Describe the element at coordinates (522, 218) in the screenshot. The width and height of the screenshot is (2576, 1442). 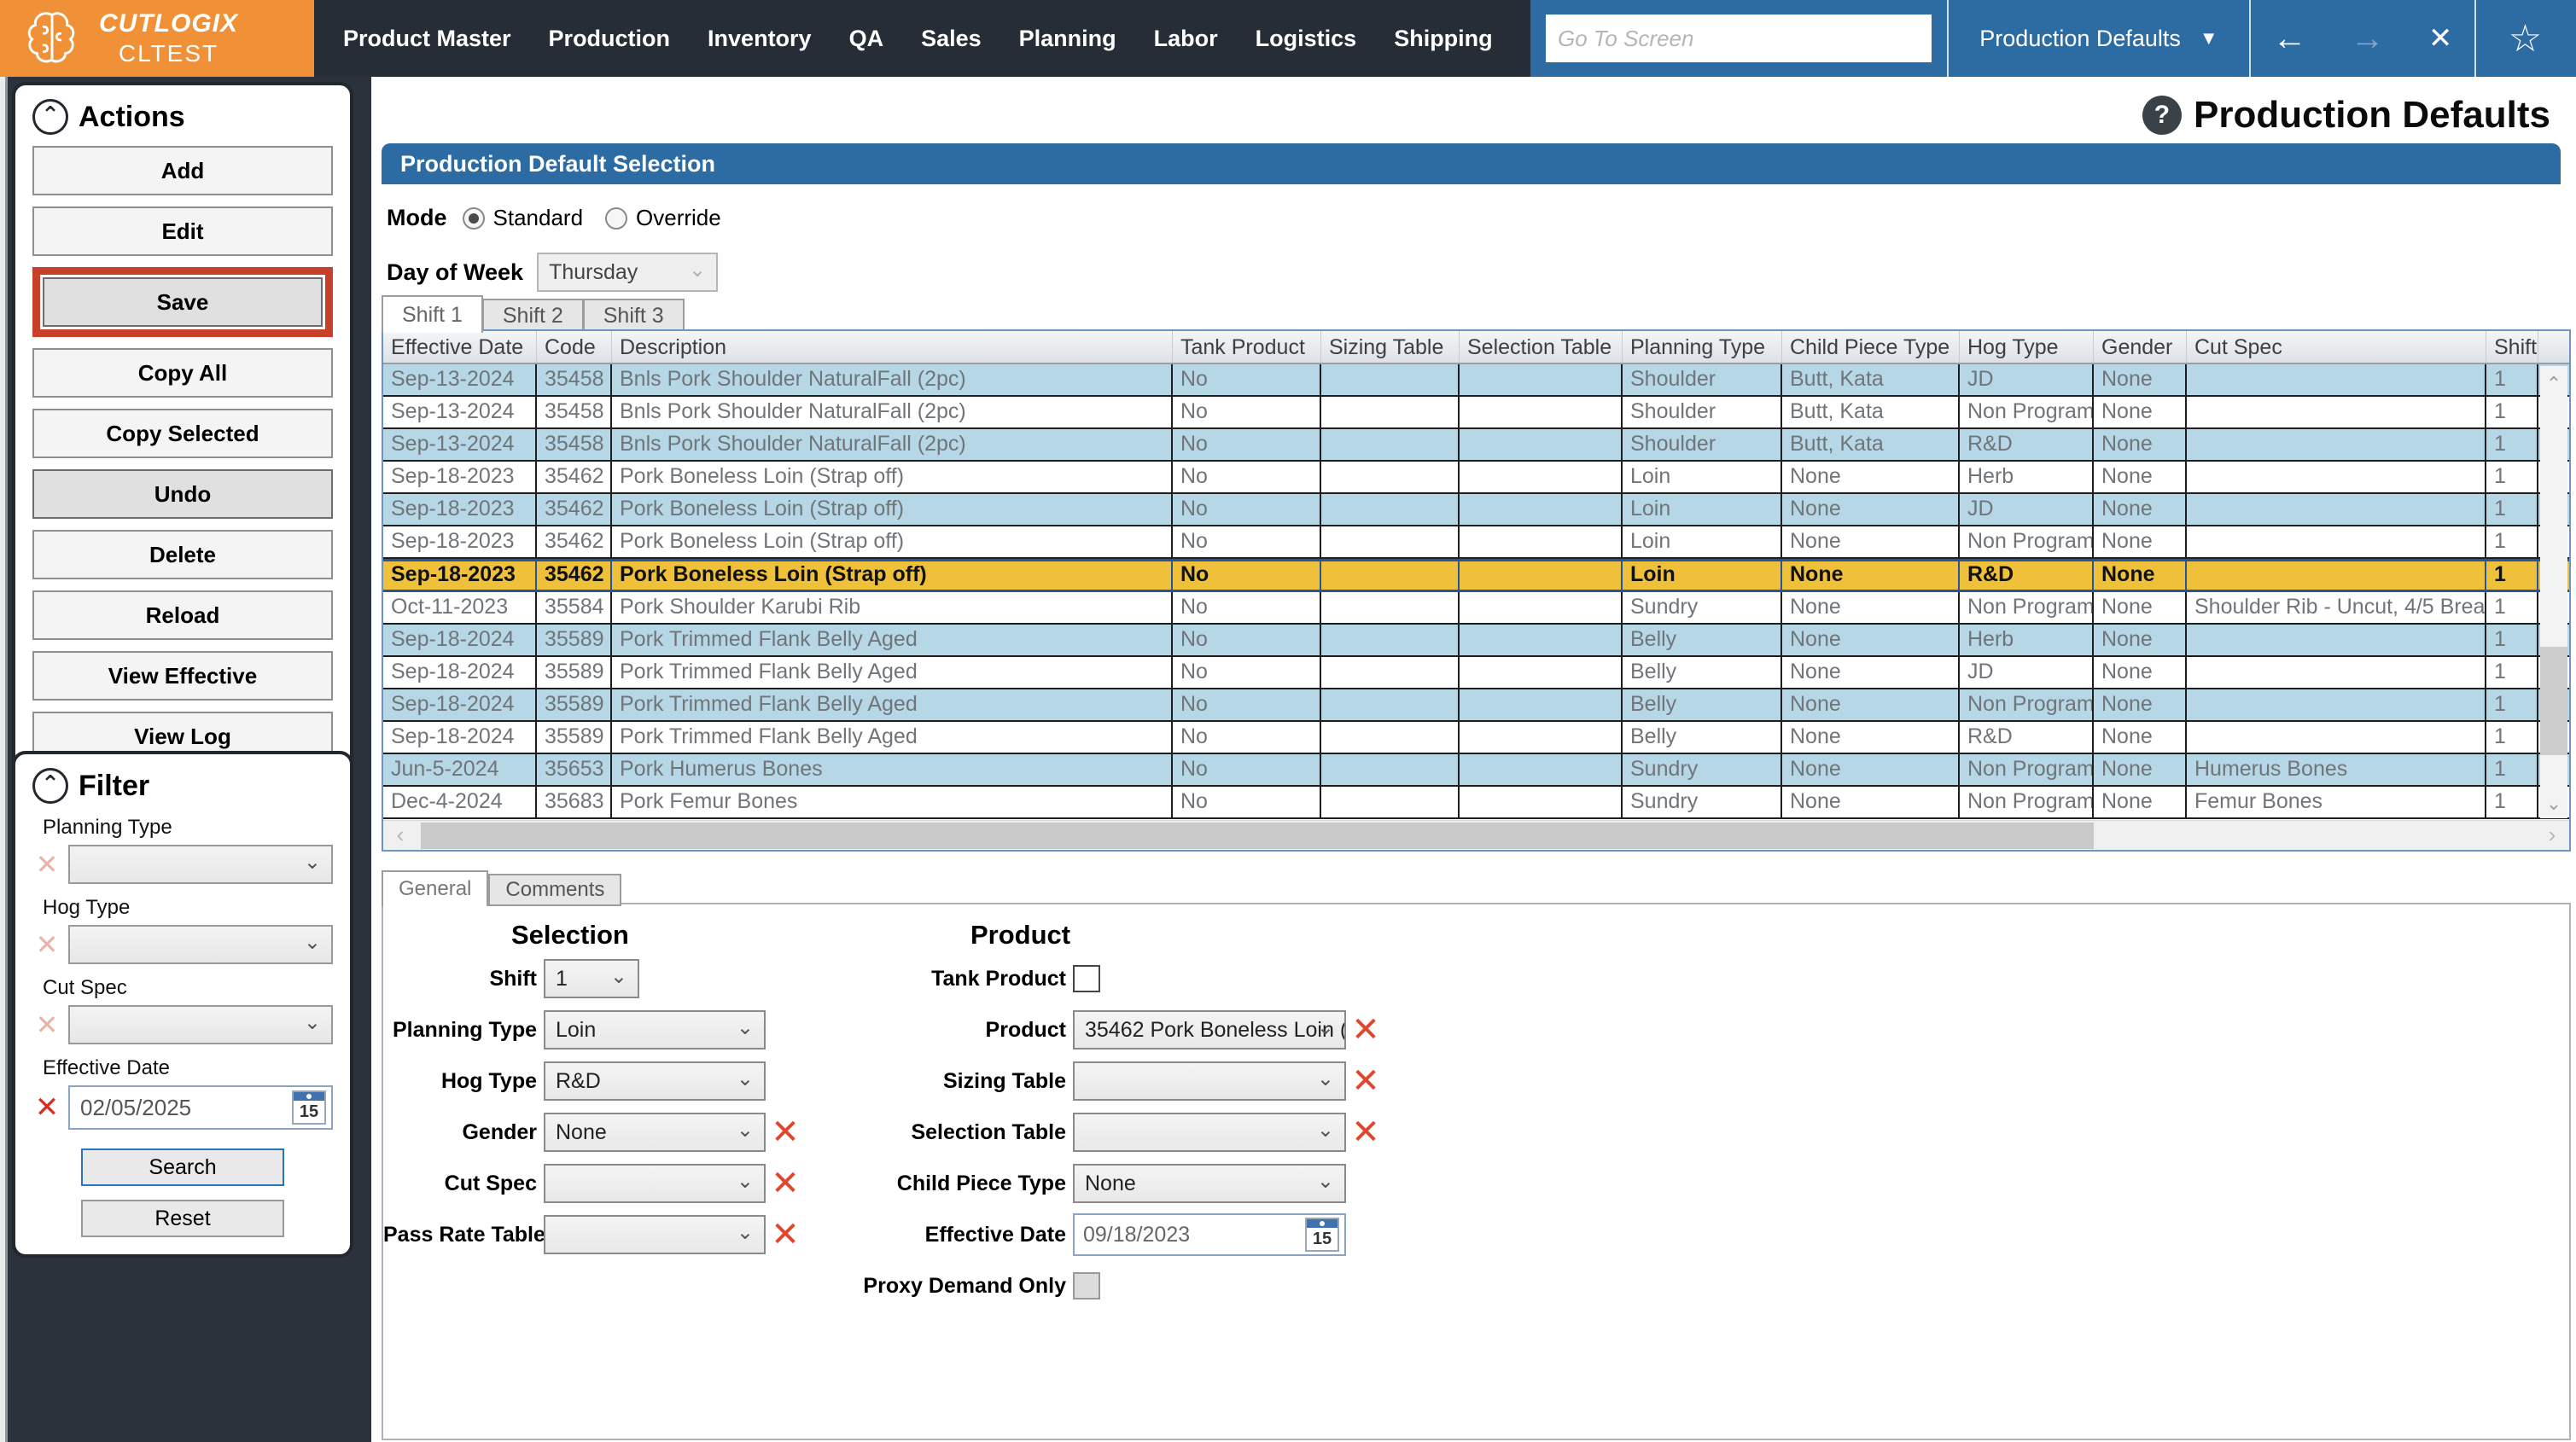
I see `mode-radio-standard: Standard` at that location.